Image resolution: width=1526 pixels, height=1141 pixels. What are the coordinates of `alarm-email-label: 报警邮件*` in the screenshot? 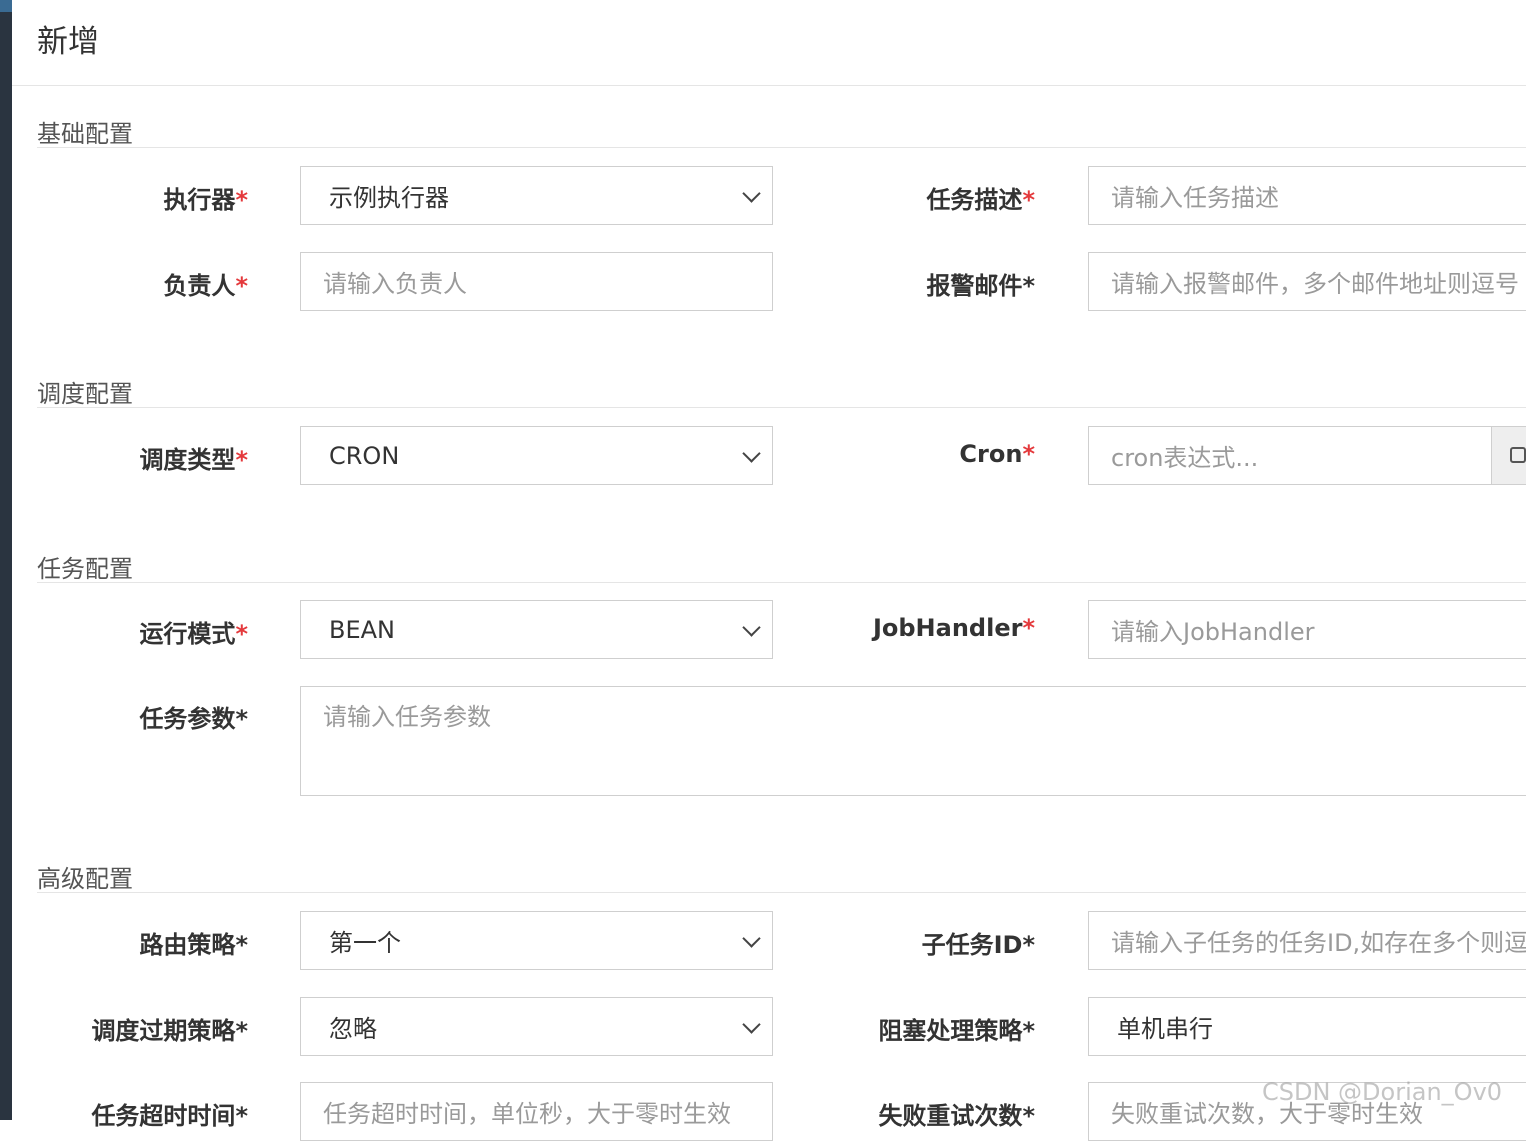 It's located at (980, 286).